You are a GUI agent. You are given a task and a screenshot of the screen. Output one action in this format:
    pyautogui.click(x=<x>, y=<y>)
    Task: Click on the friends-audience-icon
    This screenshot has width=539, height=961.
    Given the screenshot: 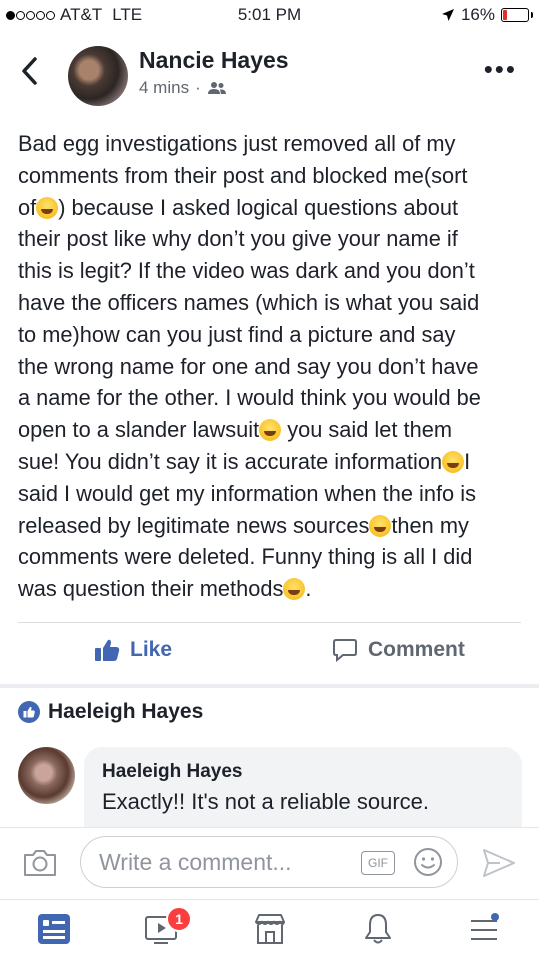 What is the action you would take?
    pyautogui.click(x=216, y=88)
    